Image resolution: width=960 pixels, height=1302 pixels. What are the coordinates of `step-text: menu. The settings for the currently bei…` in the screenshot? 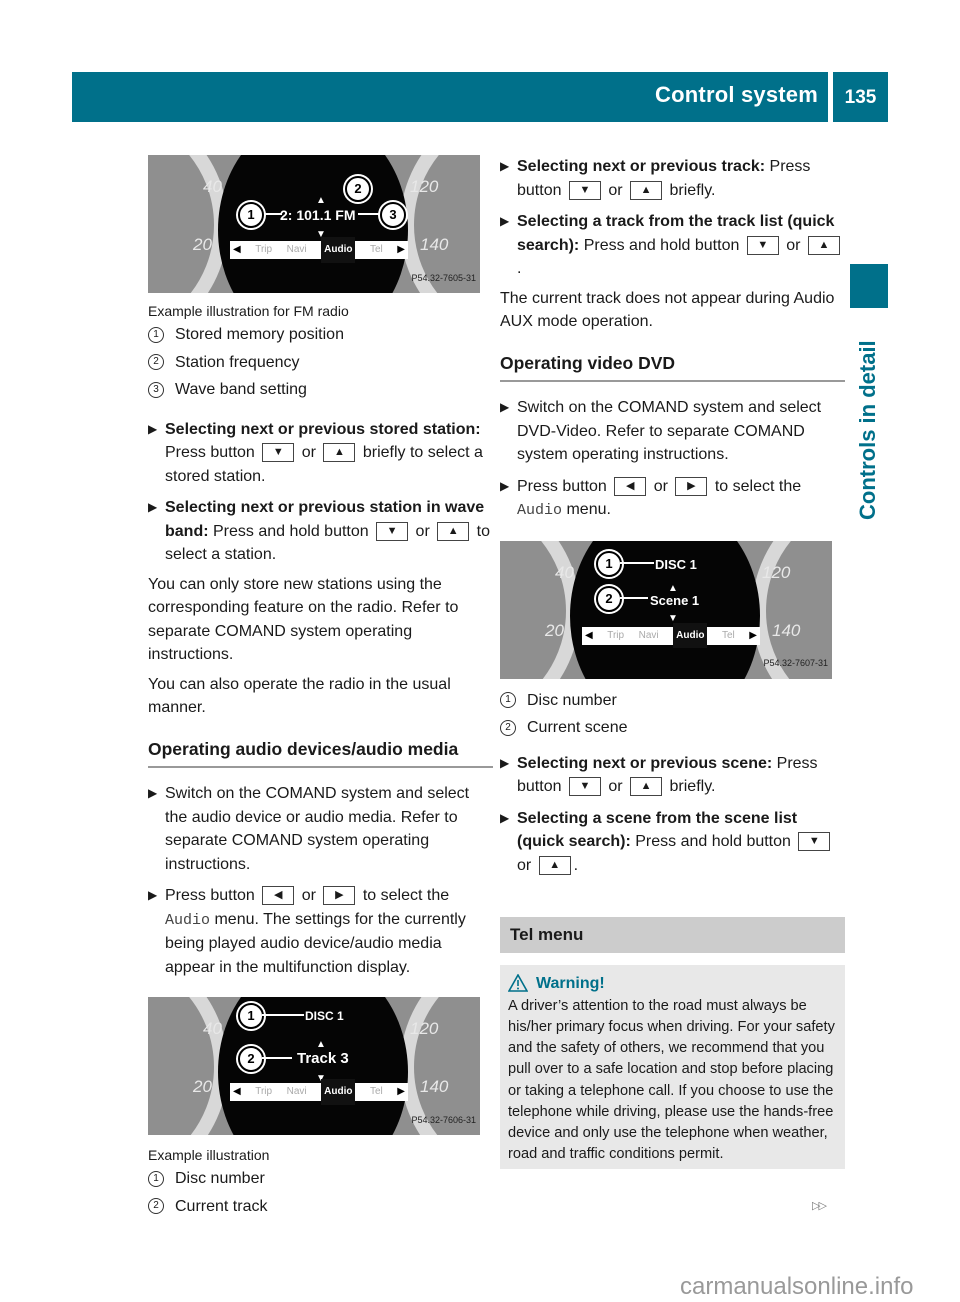 It's located at (315, 943).